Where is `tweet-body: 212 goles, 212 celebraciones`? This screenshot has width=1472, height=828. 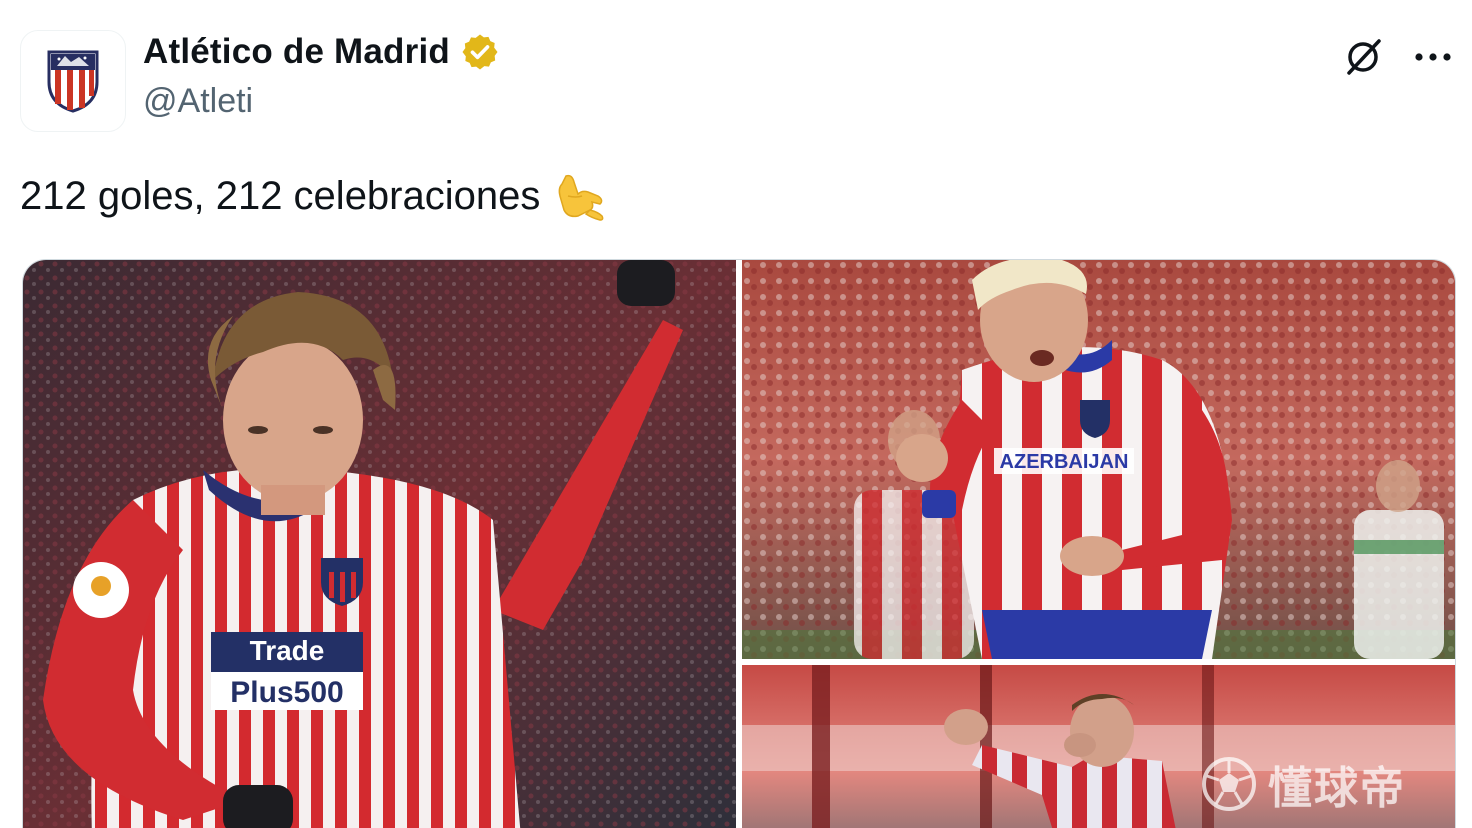
tweet-body: 212 goles, 212 celebraciones is located at coordinates (280, 195).